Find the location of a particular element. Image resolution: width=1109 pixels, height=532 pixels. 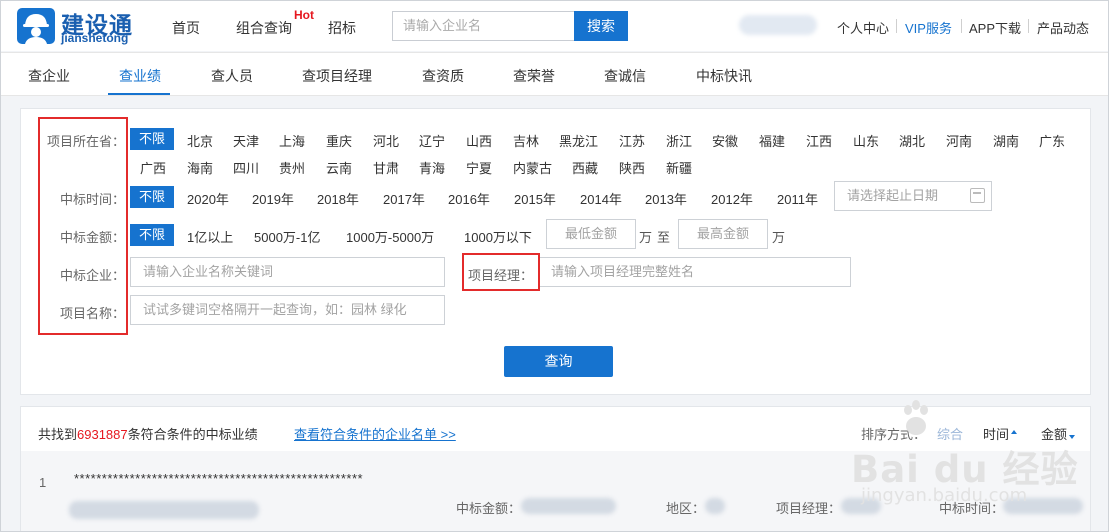

row-region-label: 地区： is located at coordinates (686, 508).